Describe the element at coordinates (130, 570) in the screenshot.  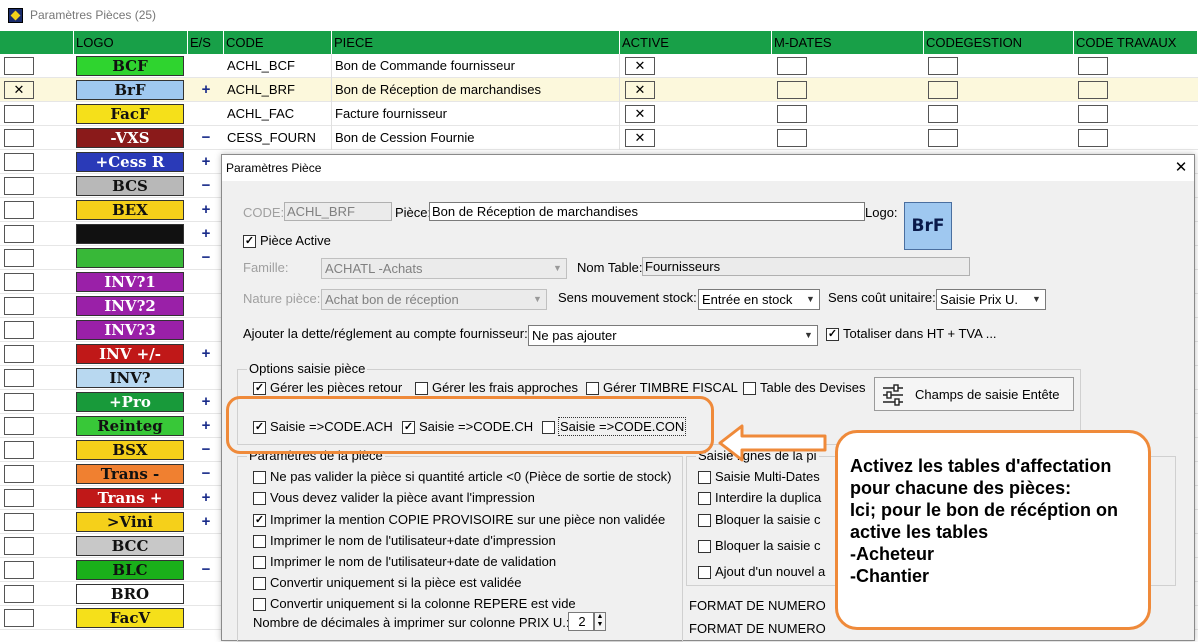
I see `logo-badge: BLC` at that location.